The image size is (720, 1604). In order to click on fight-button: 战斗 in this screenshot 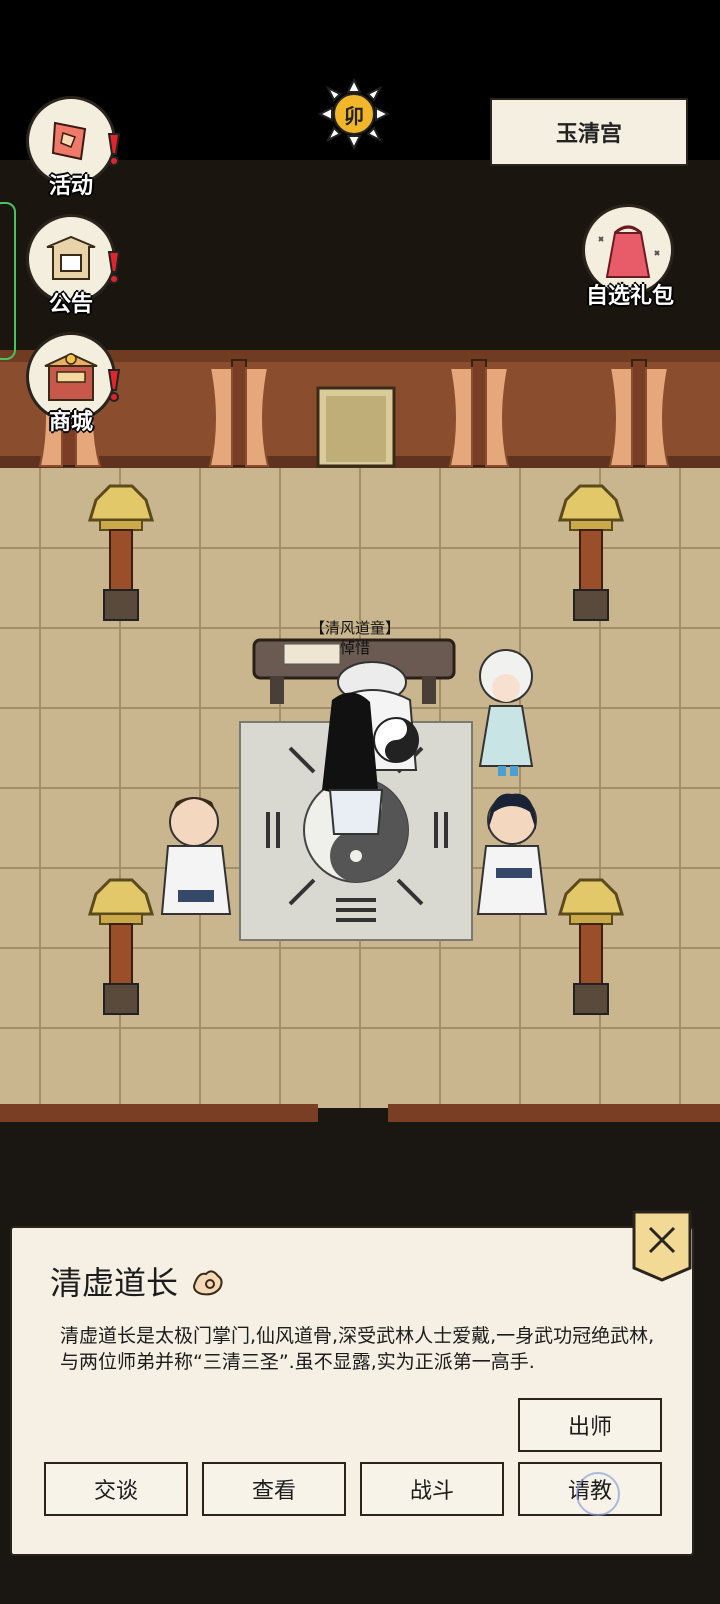, I will do `click(432, 1489)`.